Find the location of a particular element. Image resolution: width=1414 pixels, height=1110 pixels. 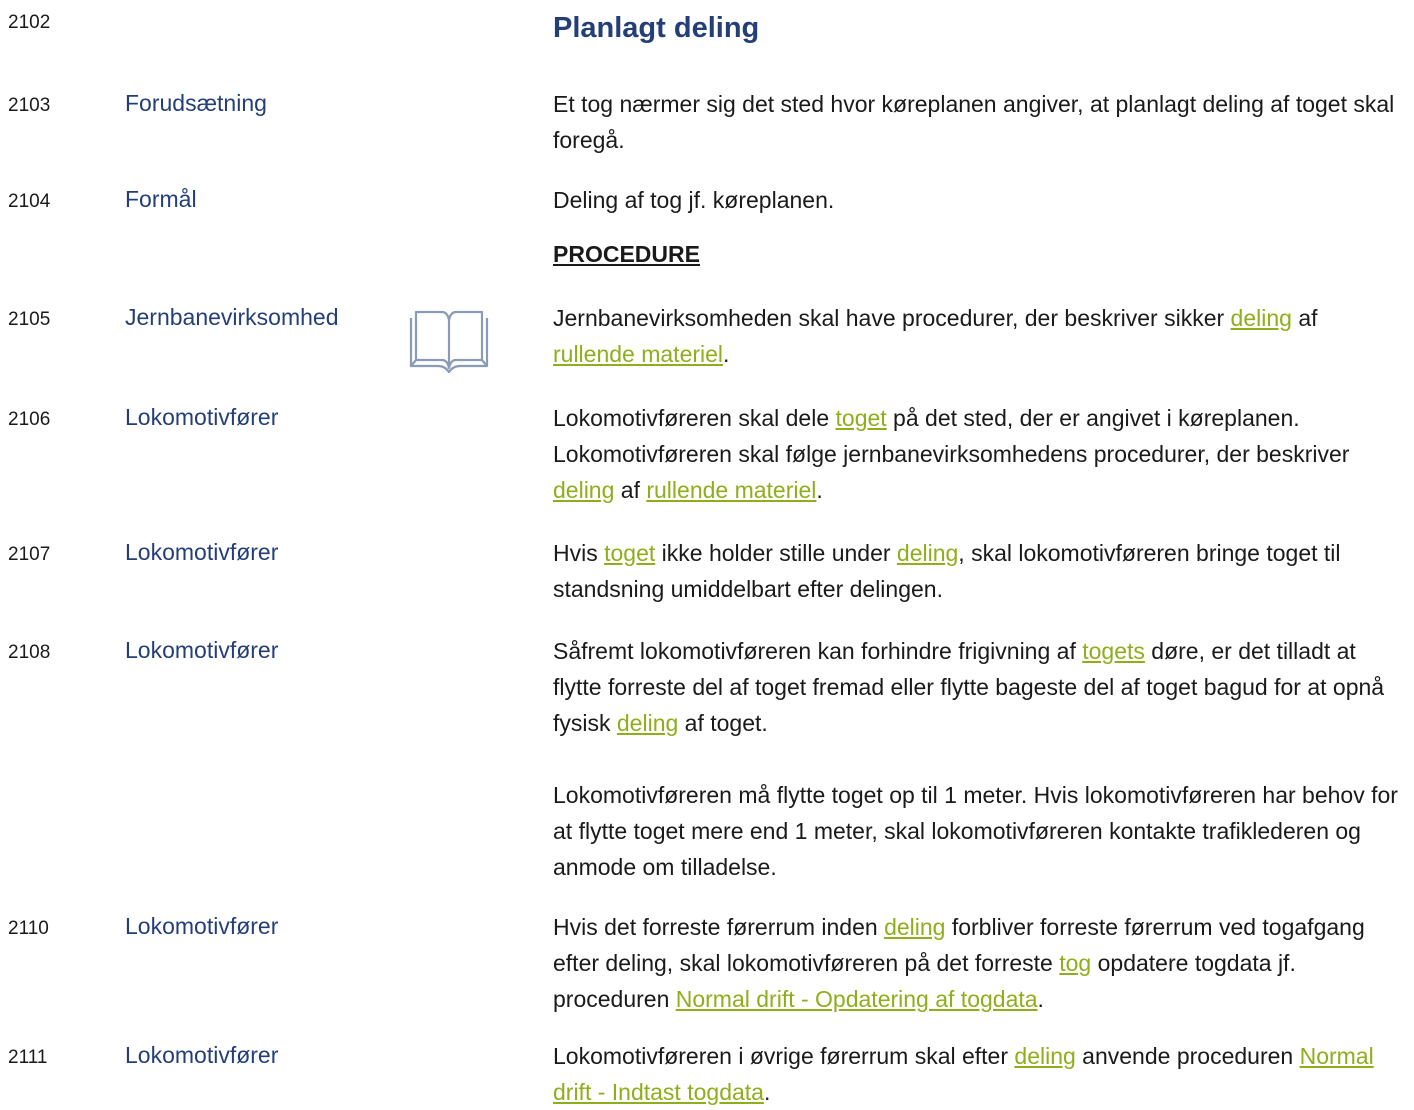

glossary-link-tog: tog is located at coordinates (1075, 963).